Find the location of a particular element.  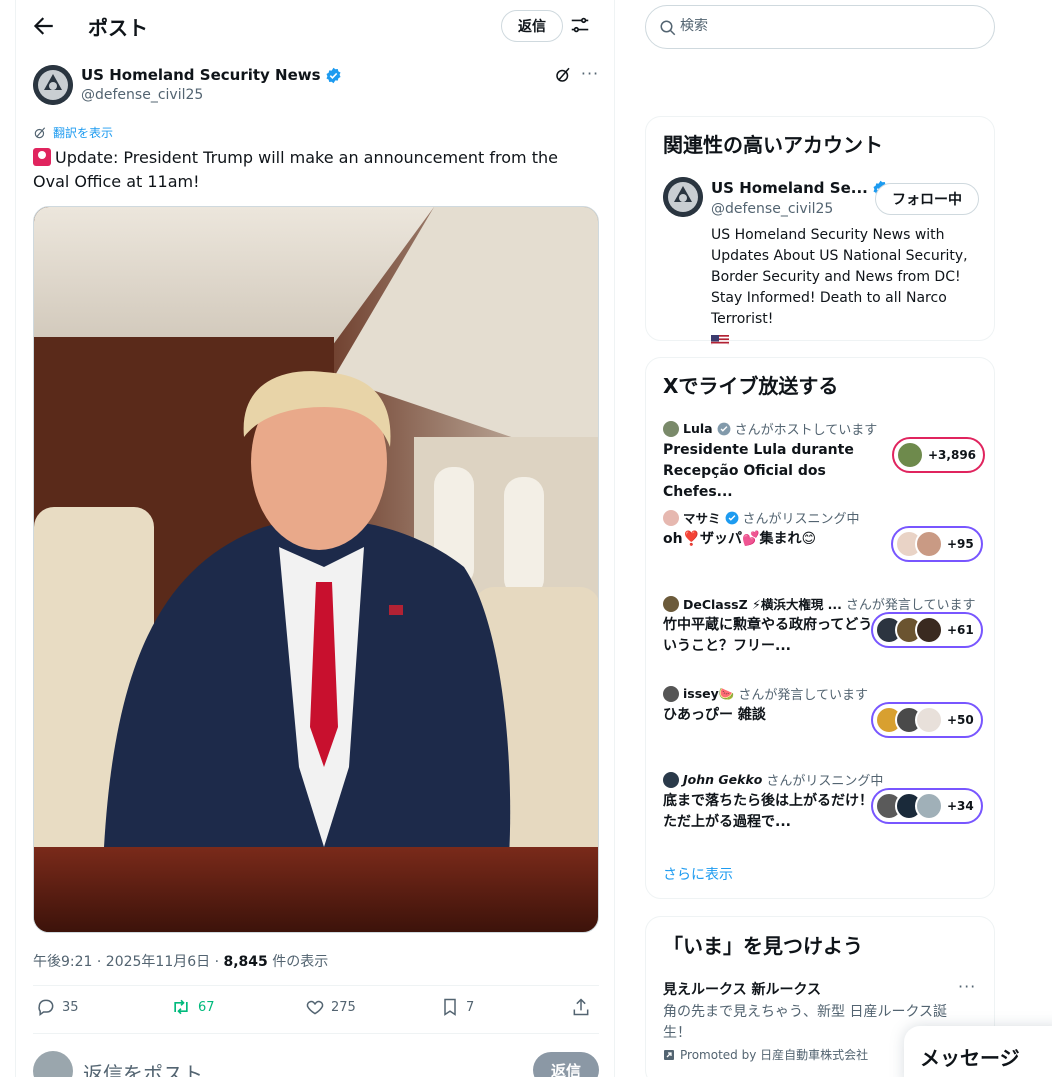

promoted-text: Promoted by 日産自動車株式会社 is located at coordinates (774, 1055).